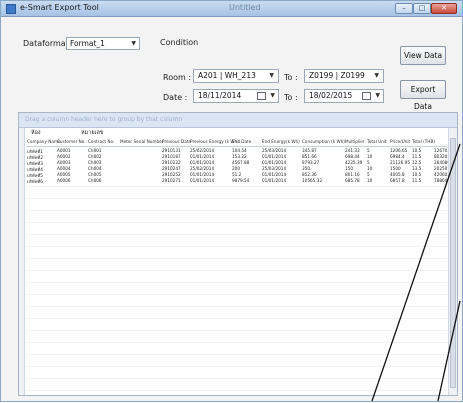 This screenshot has height=403, width=463. I want to click on table-cell: A0004, so click(64, 168).